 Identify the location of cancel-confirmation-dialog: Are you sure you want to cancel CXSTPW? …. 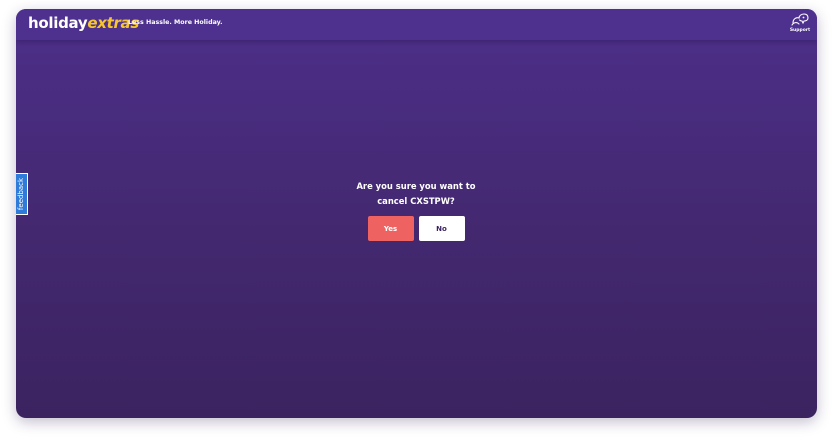
(416, 210).